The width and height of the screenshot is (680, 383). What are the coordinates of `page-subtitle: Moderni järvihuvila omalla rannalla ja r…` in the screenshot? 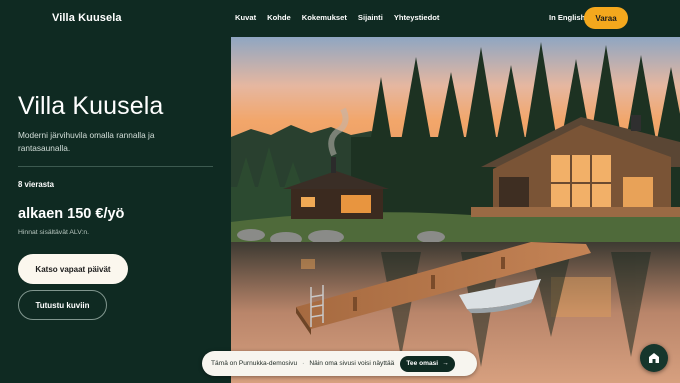 It's located at (86, 141).